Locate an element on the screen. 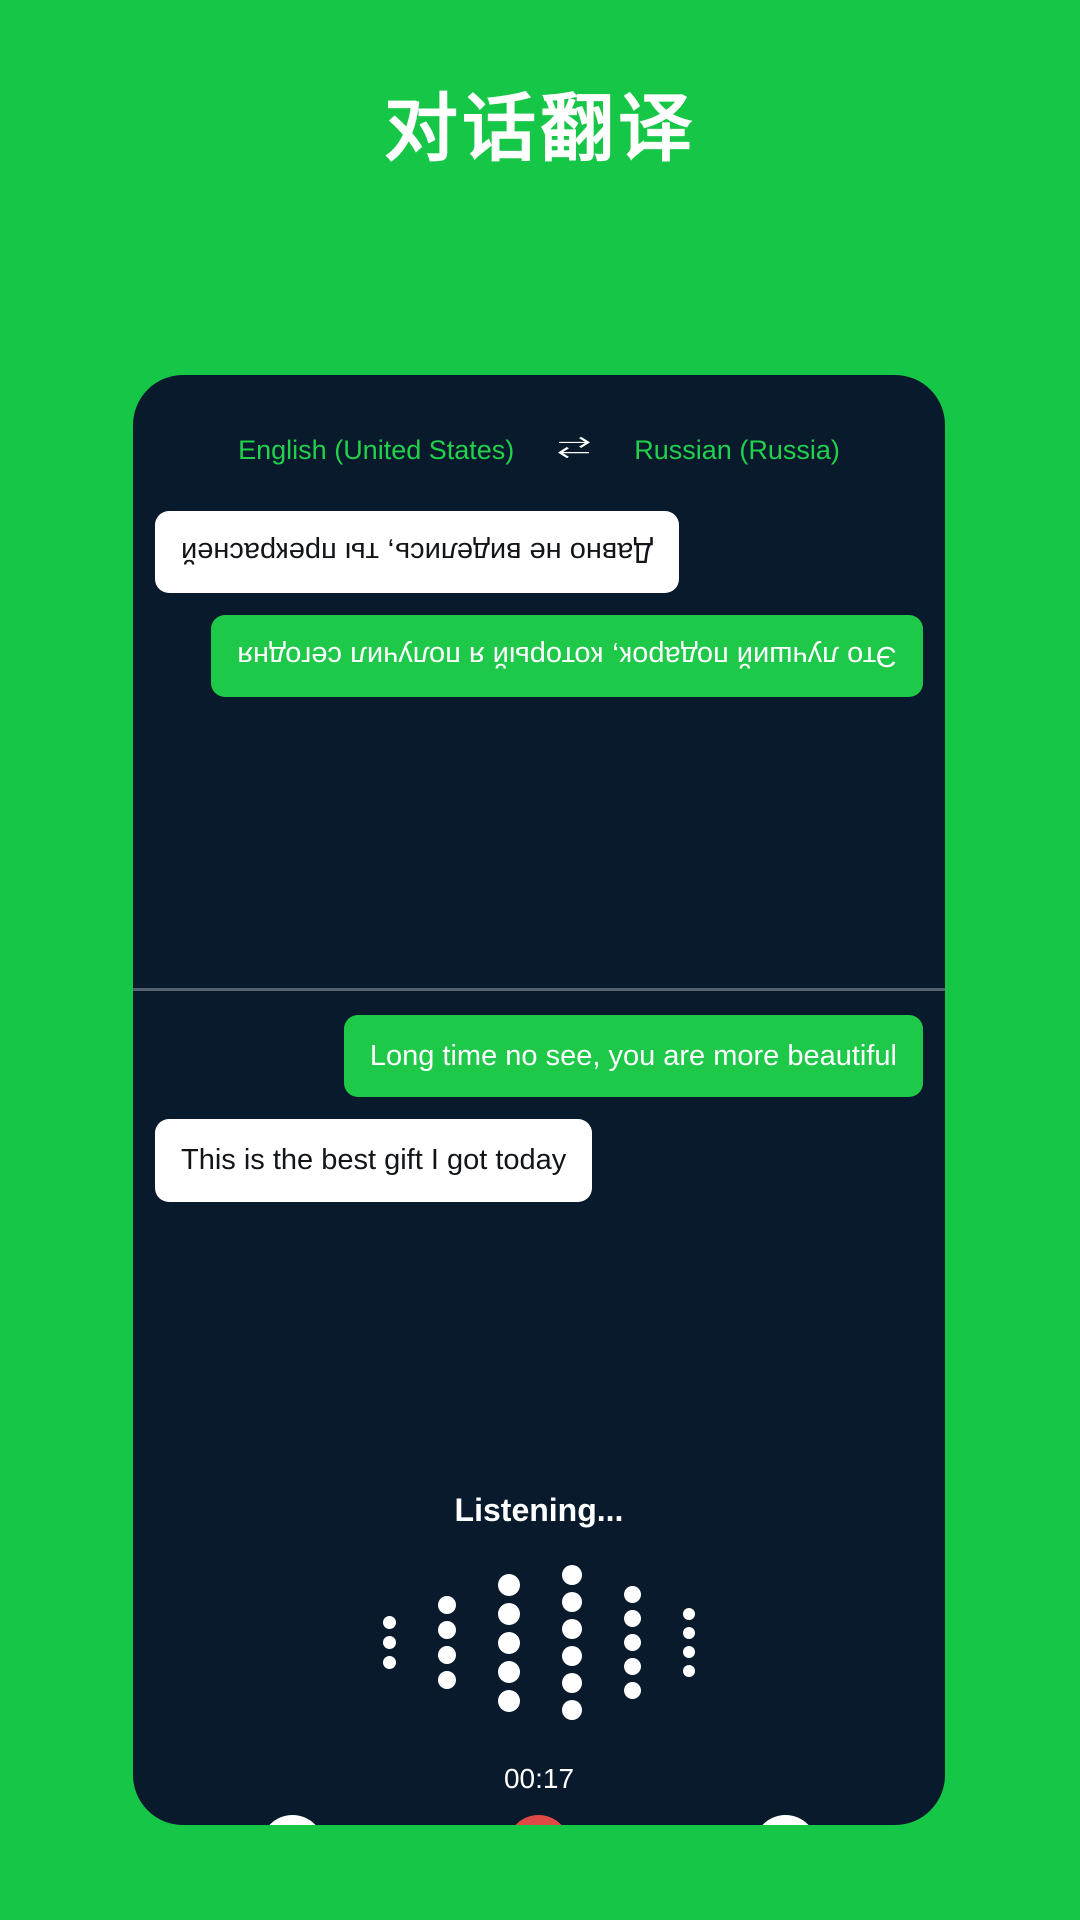  message-row: Long time no see, you are more beautiful is located at coordinates (539, 1056).